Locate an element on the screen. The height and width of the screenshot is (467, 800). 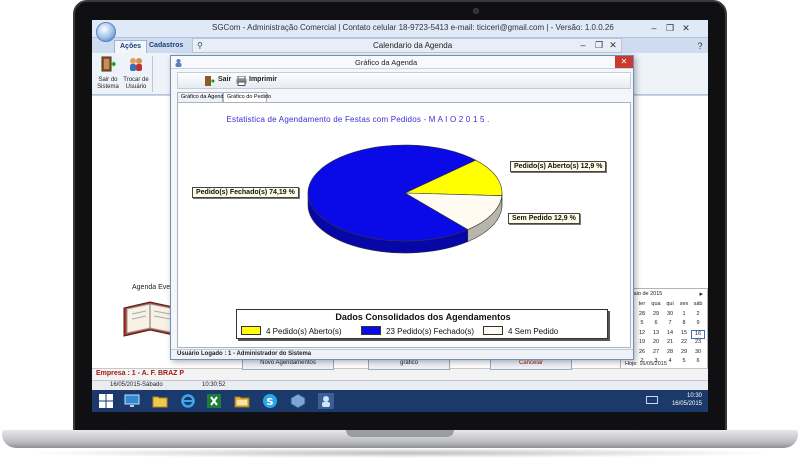
calendar-day-selected: 16 is located at coordinates (698, 334).